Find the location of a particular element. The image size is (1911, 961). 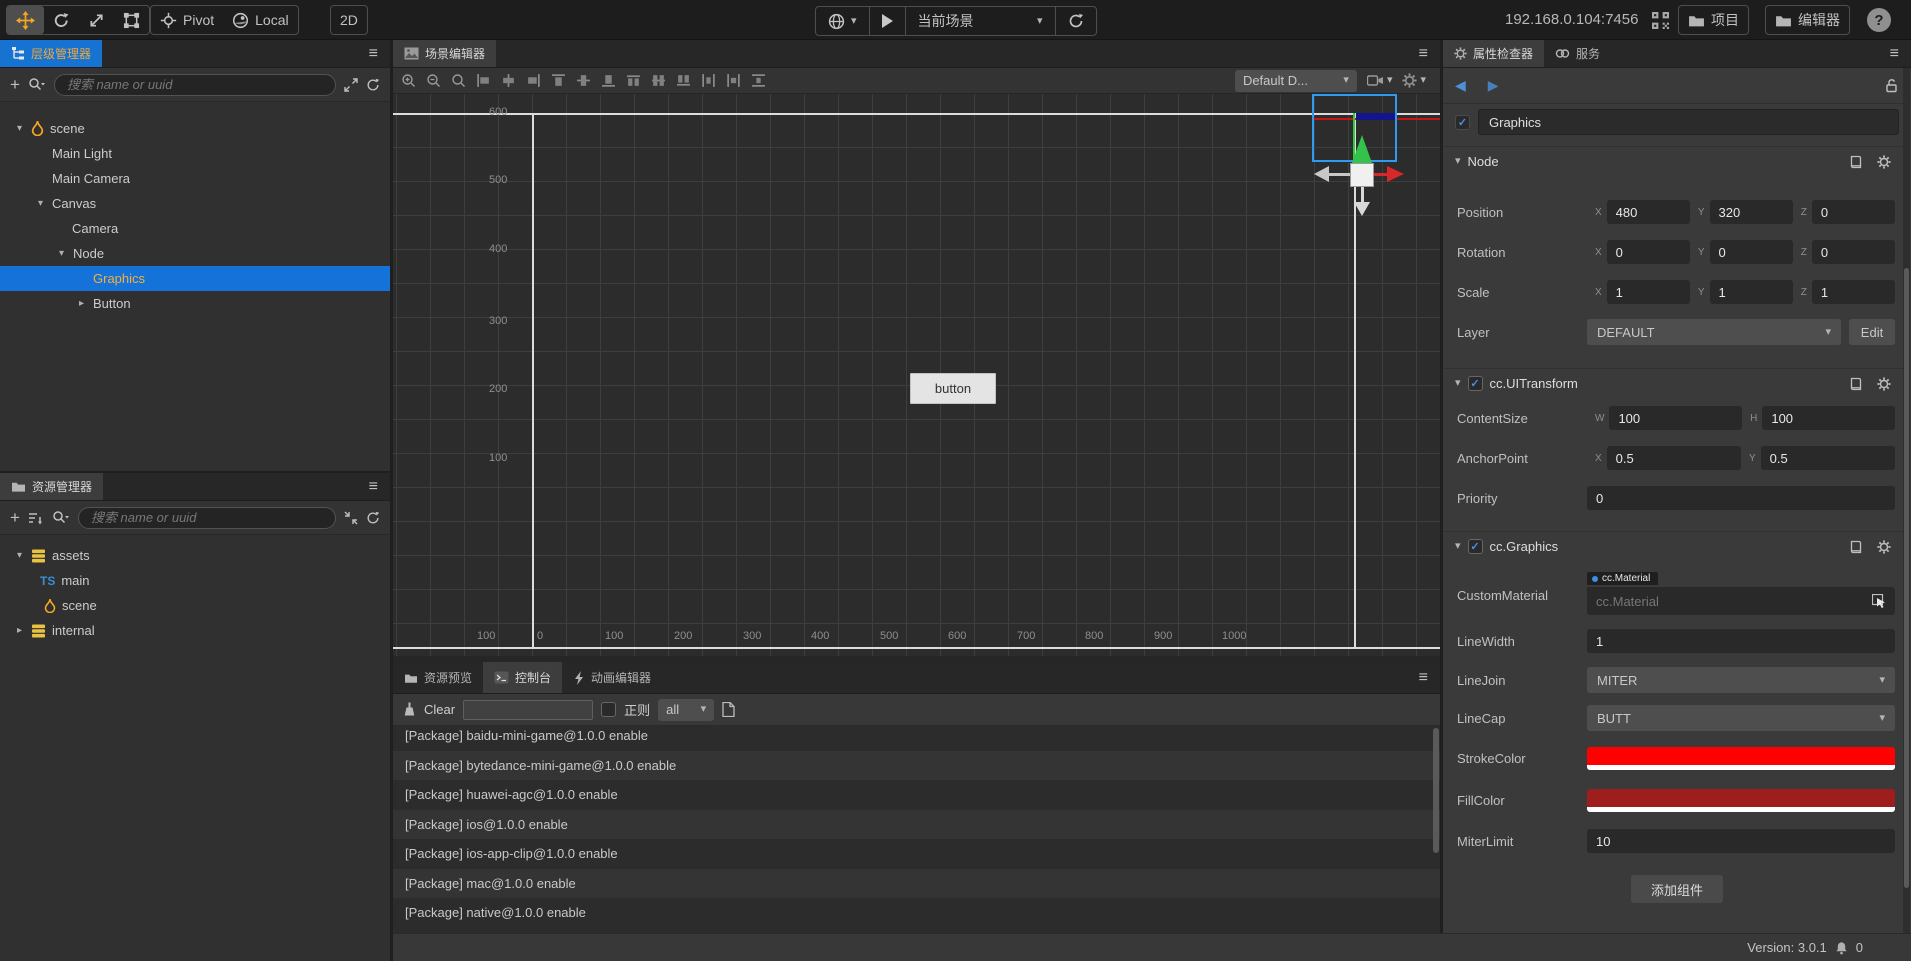

scene-button-node: button is located at coordinates (953, 388).